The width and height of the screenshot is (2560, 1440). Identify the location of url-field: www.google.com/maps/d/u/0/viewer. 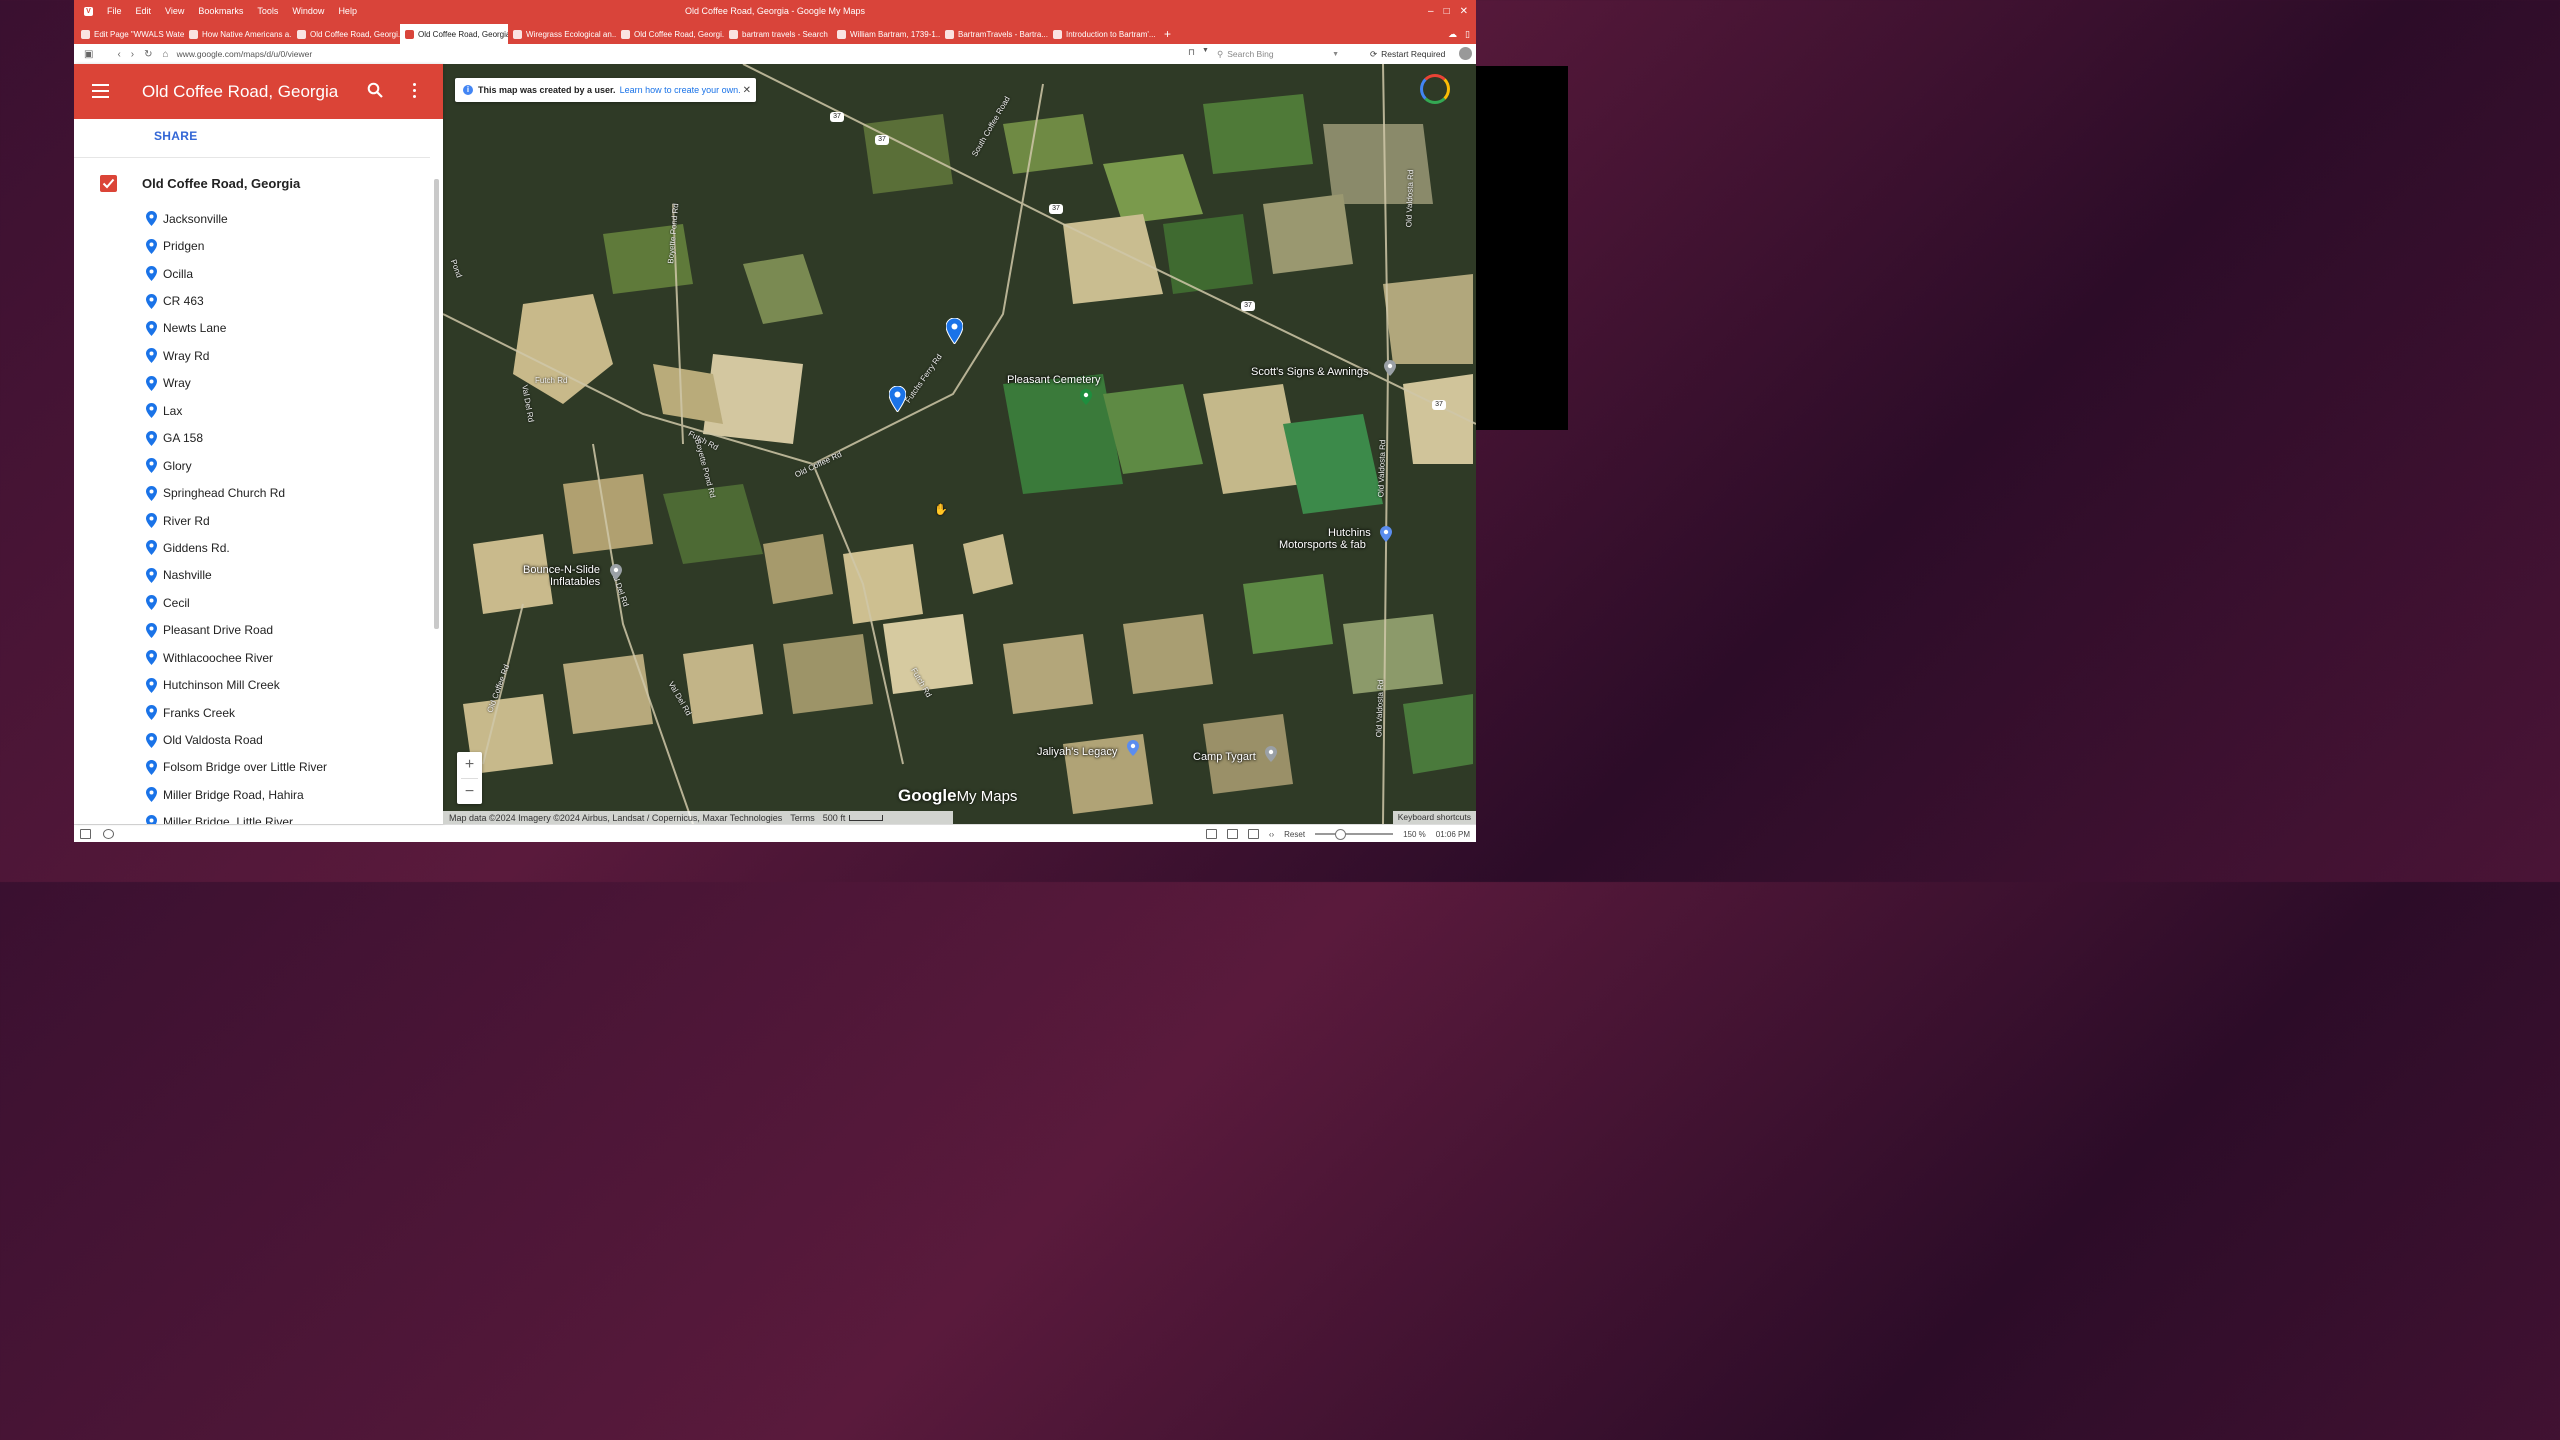
(245, 54).